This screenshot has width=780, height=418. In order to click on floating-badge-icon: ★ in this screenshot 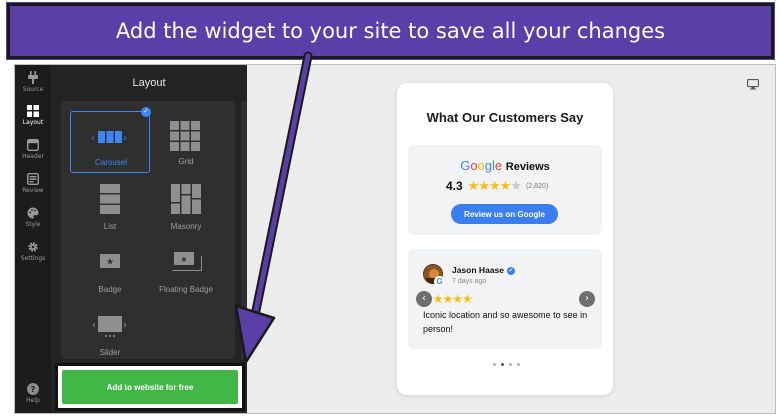, I will do `click(187, 261)`.